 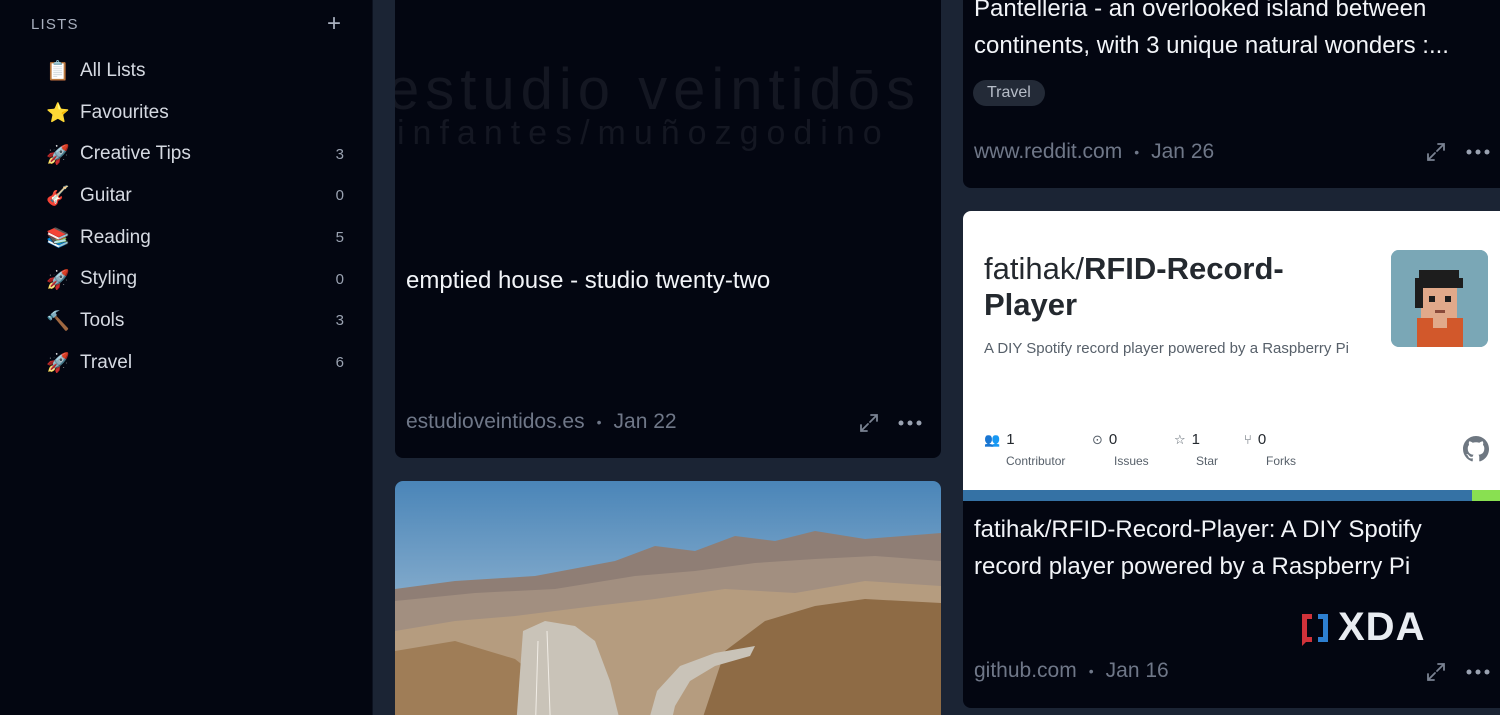 I want to click on people-icon: 👥, so click(x=992, y=439).